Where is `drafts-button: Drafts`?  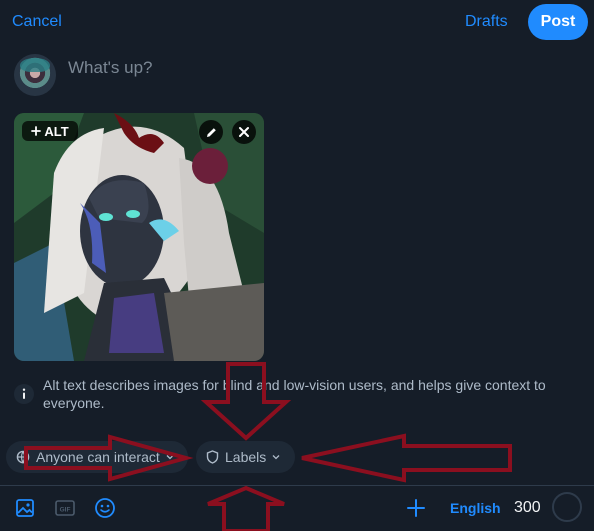
drafts-button: Drafts is located at coordinates (486, 22).